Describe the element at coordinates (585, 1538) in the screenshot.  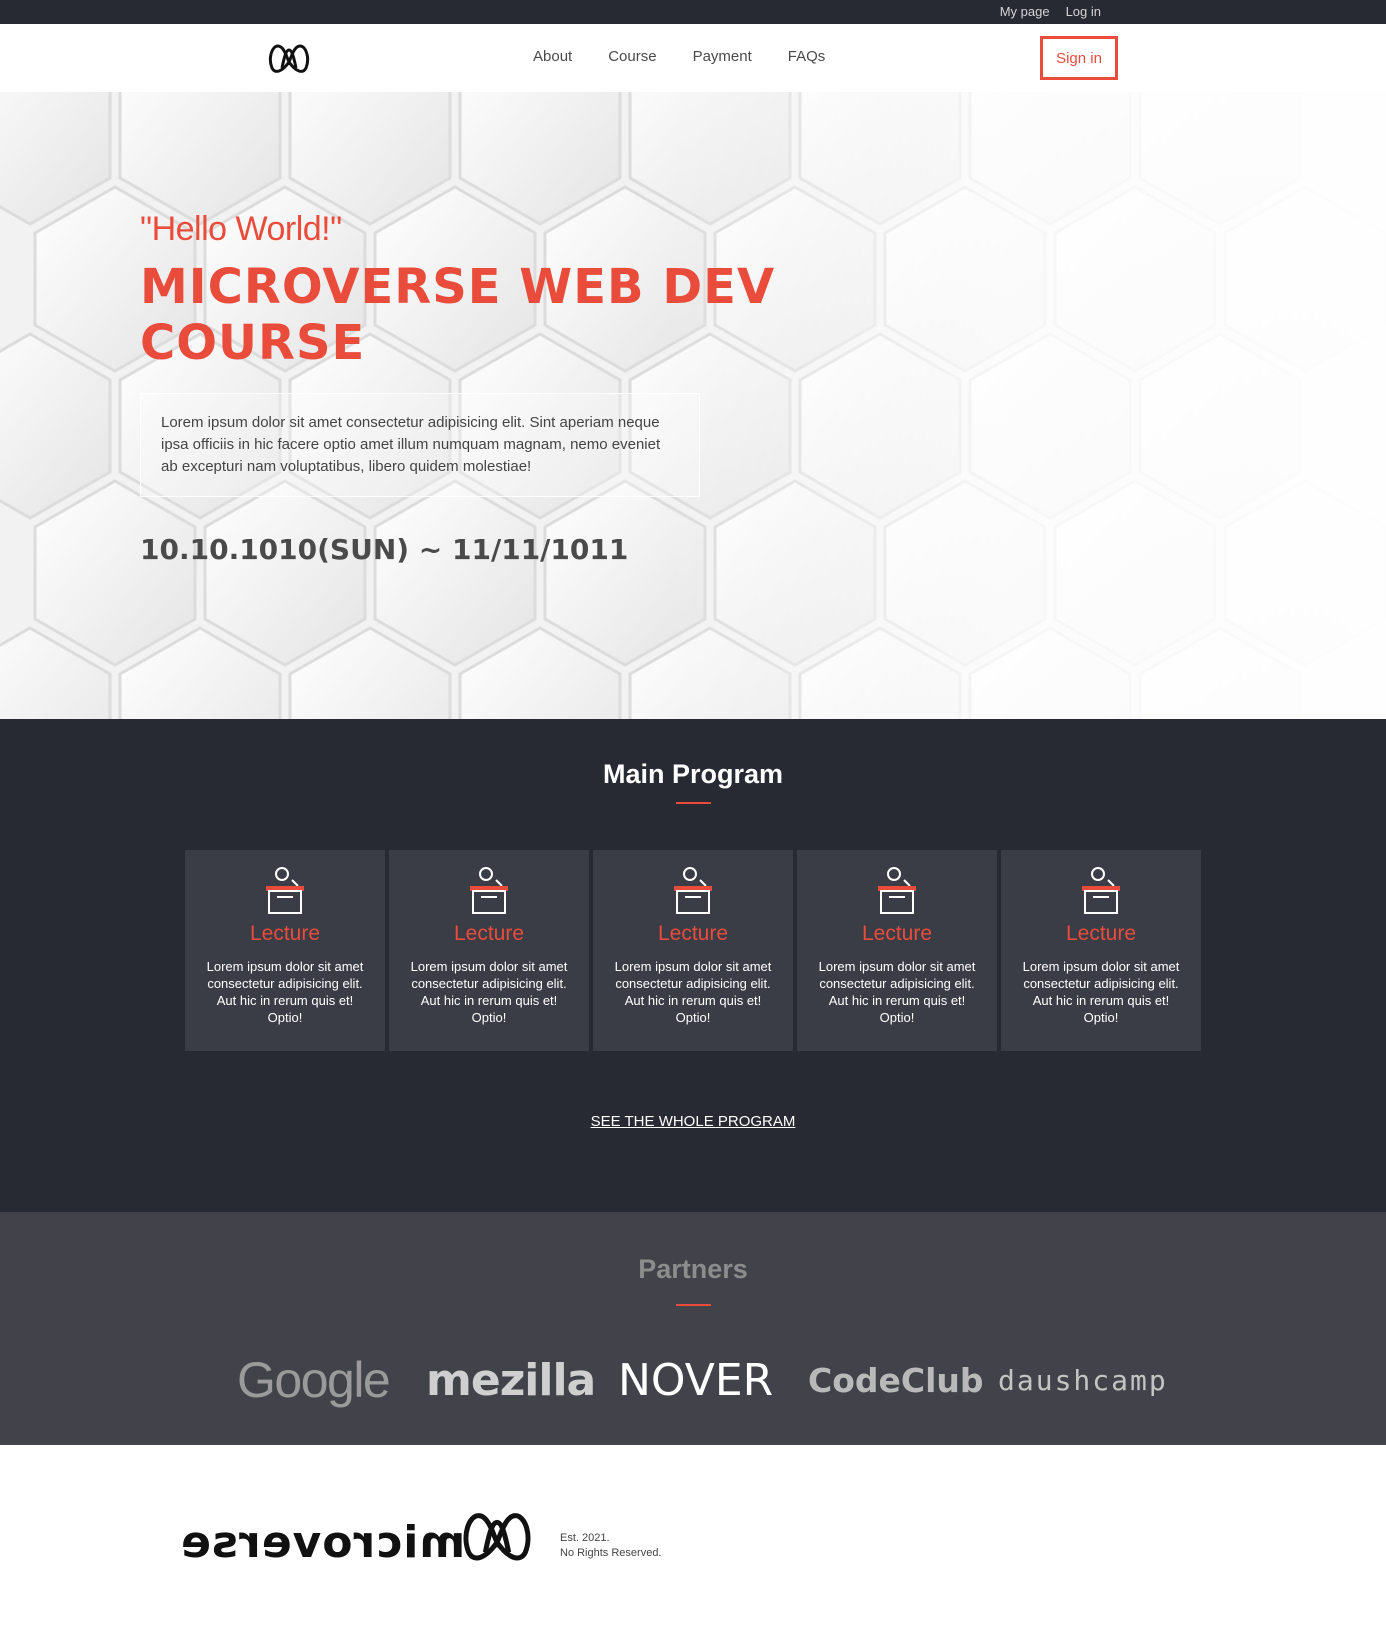
I see `footer-est: Est. 2021.` at that location.